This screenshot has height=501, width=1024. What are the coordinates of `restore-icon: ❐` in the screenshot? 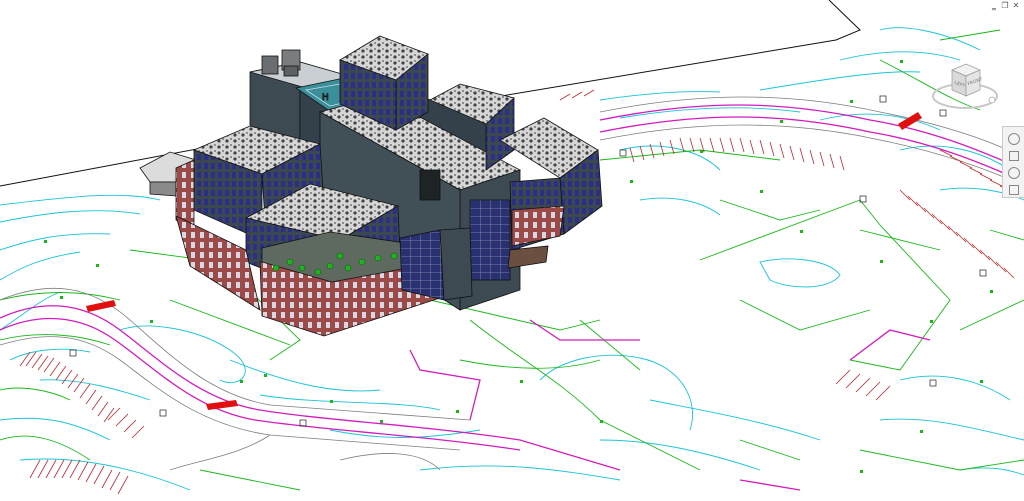 It's located at (1005, 6).